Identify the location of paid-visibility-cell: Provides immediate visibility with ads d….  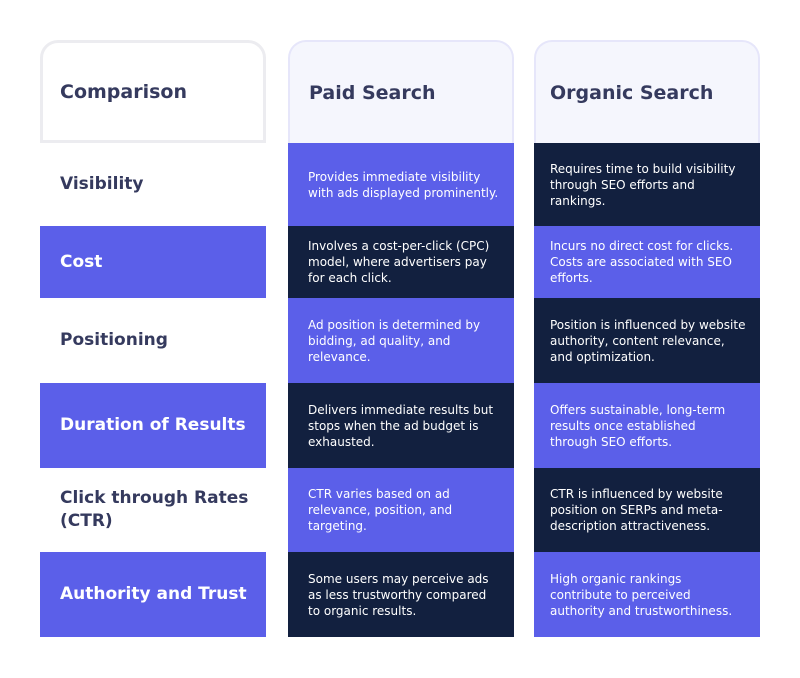
(401, 184).